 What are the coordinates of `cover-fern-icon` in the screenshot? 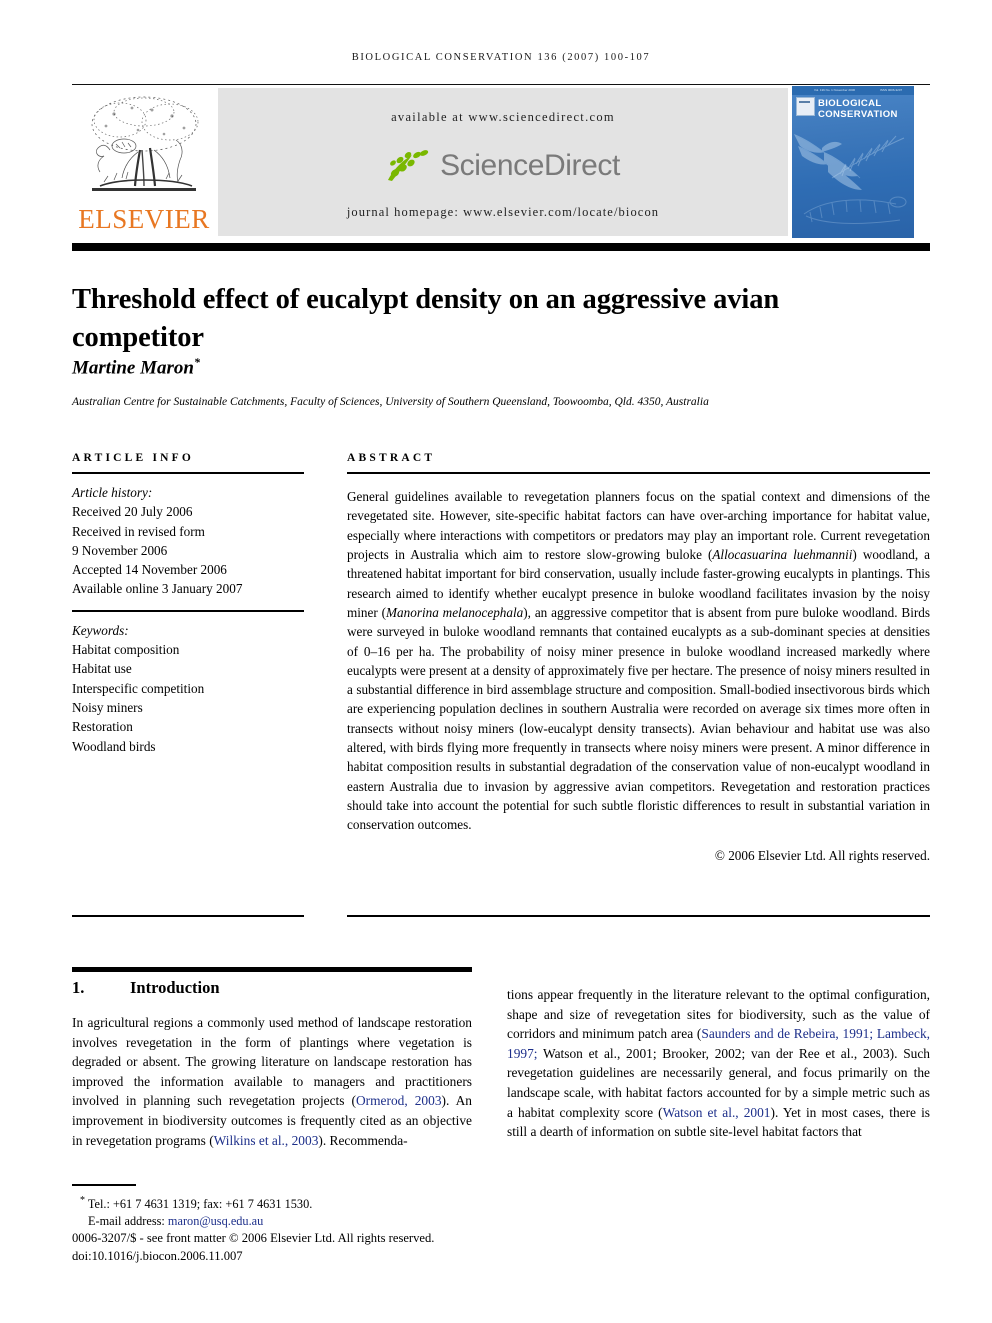 It's located at (868, 157).